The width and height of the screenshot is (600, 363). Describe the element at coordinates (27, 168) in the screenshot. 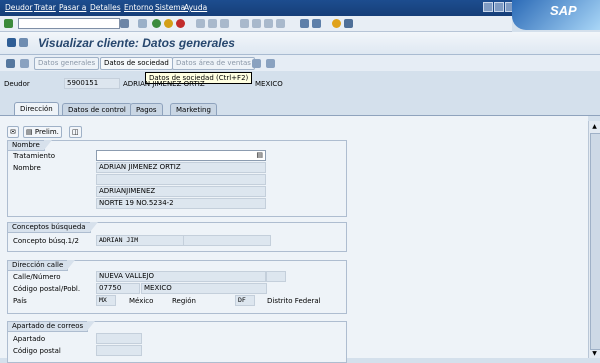

I see `nombre-label: Nombre` at that location.